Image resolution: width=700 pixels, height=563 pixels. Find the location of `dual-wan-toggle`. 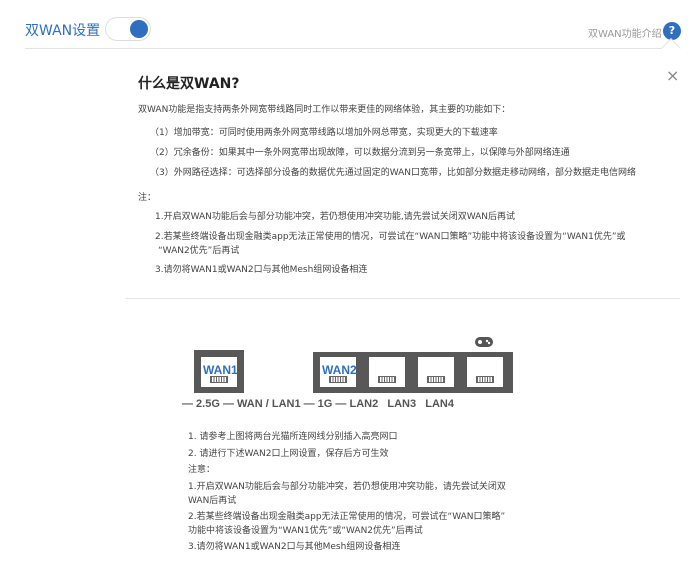

dual-wan-toggle is located at coordinates (128, 29).